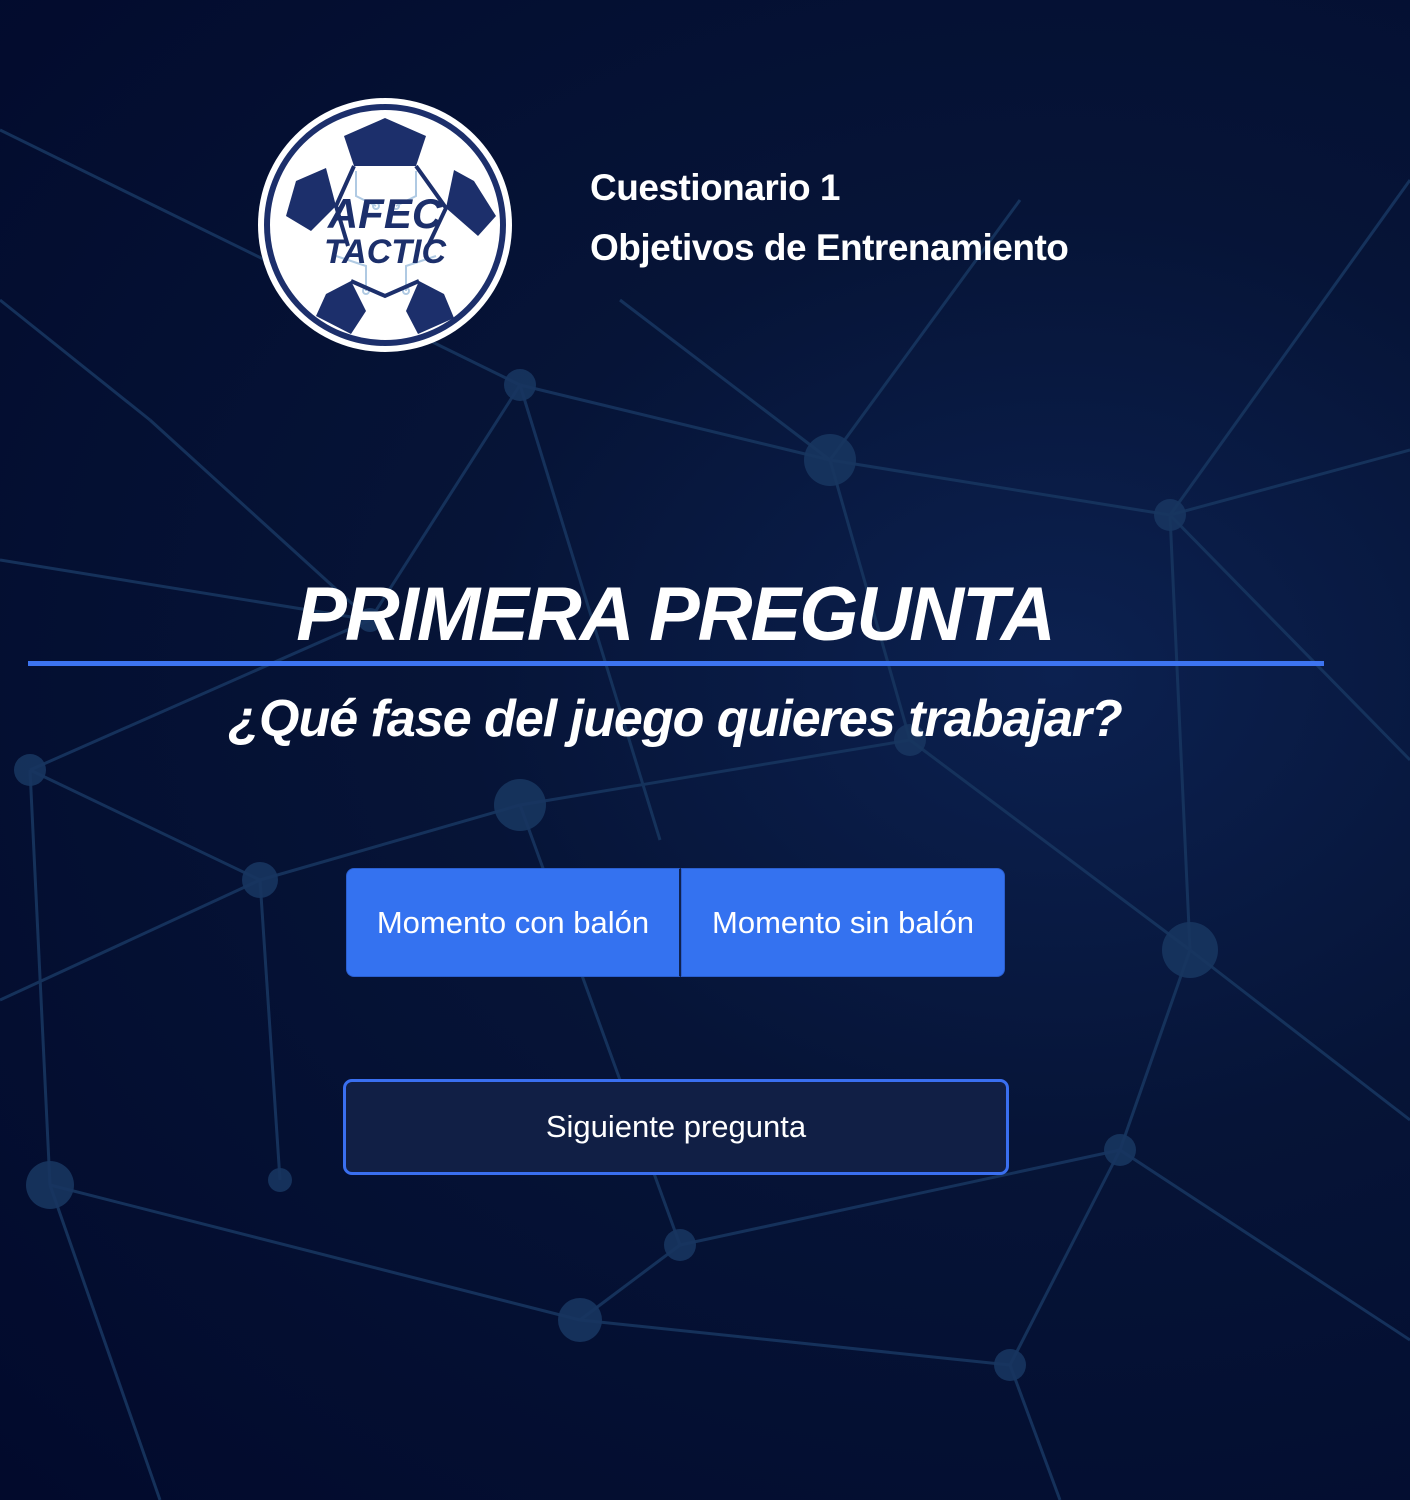 The image size is (1410, 1500). Describe the element at coordinates (676, 1127) in the screenshot. I see `next-question-button: Siguiente pregunta` at that location.